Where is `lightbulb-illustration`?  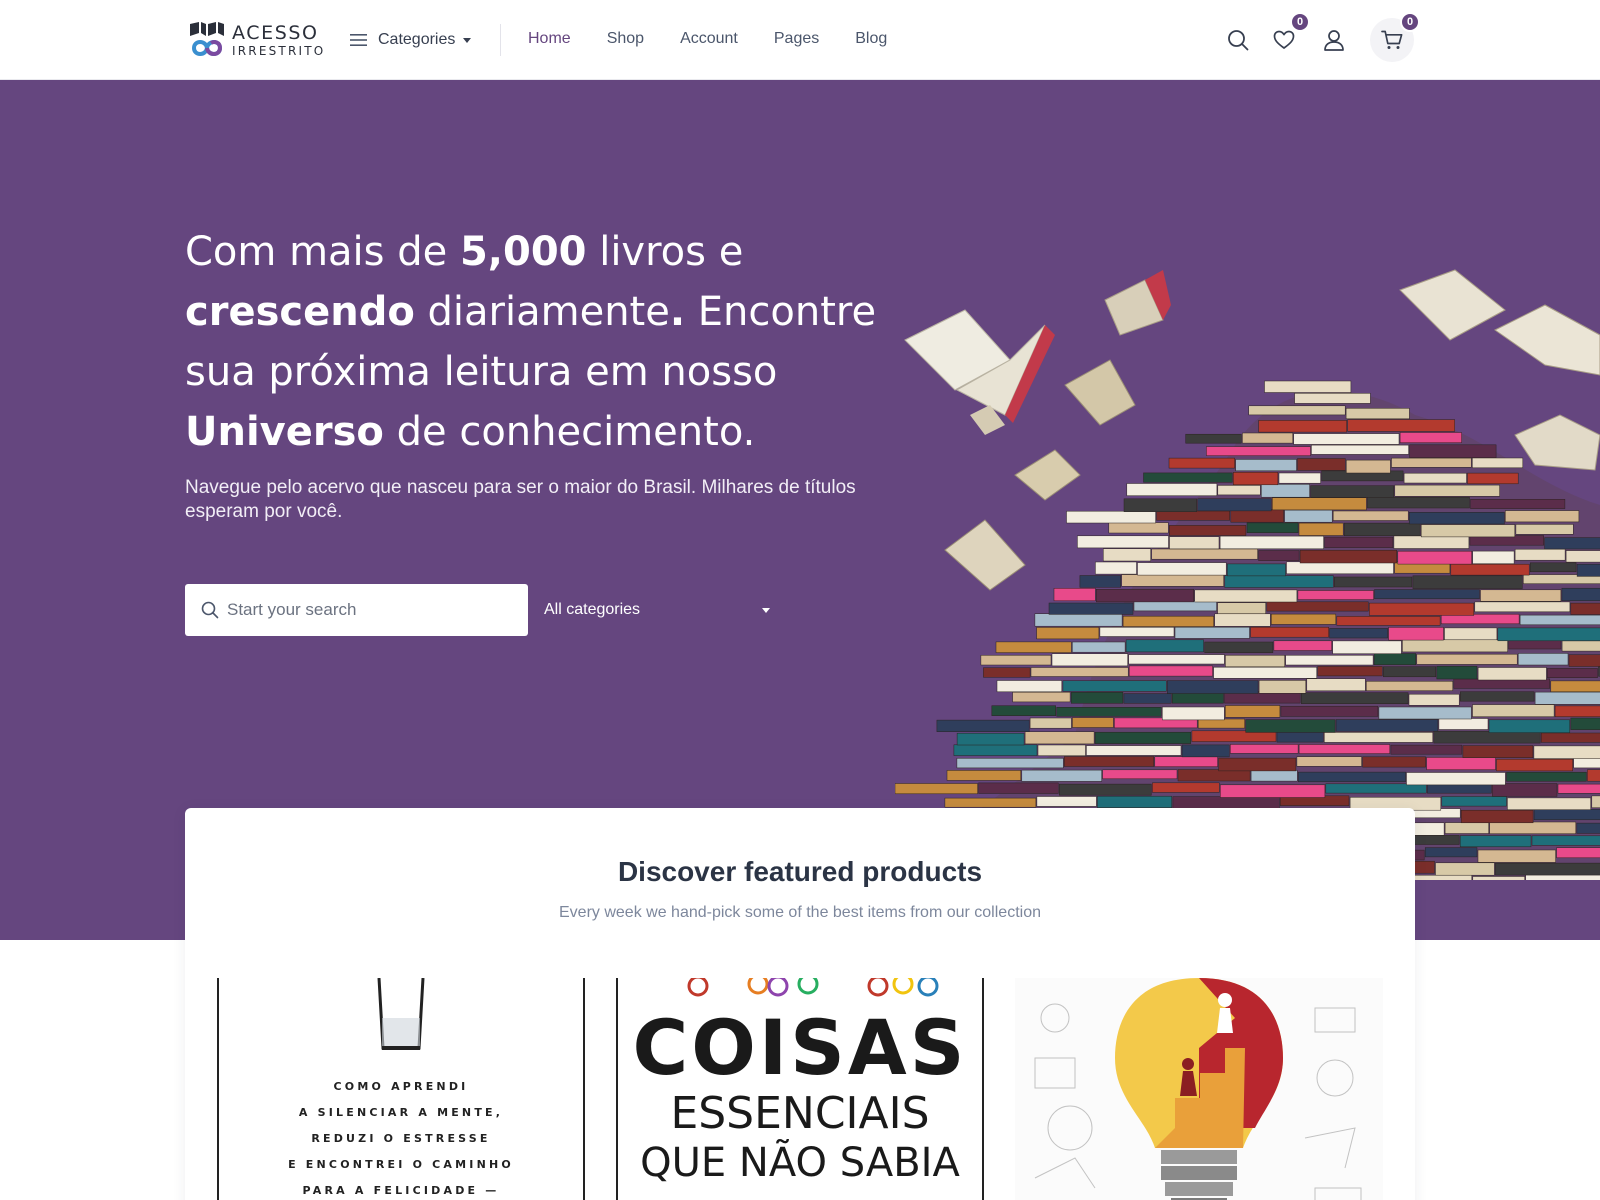 lightbulb-illustration is located at coordinates (1198, 1089).